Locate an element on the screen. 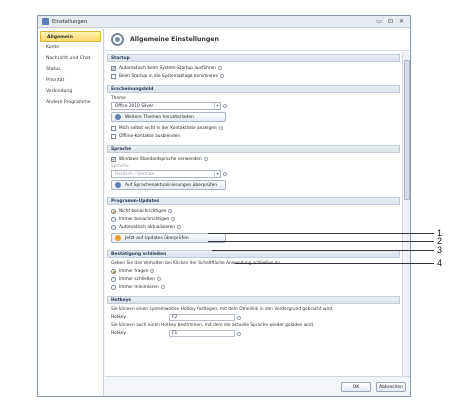  check-language-updates-button: Auf Sprachenaktualisierungen überprüfen is located at coordinates (168, 185).